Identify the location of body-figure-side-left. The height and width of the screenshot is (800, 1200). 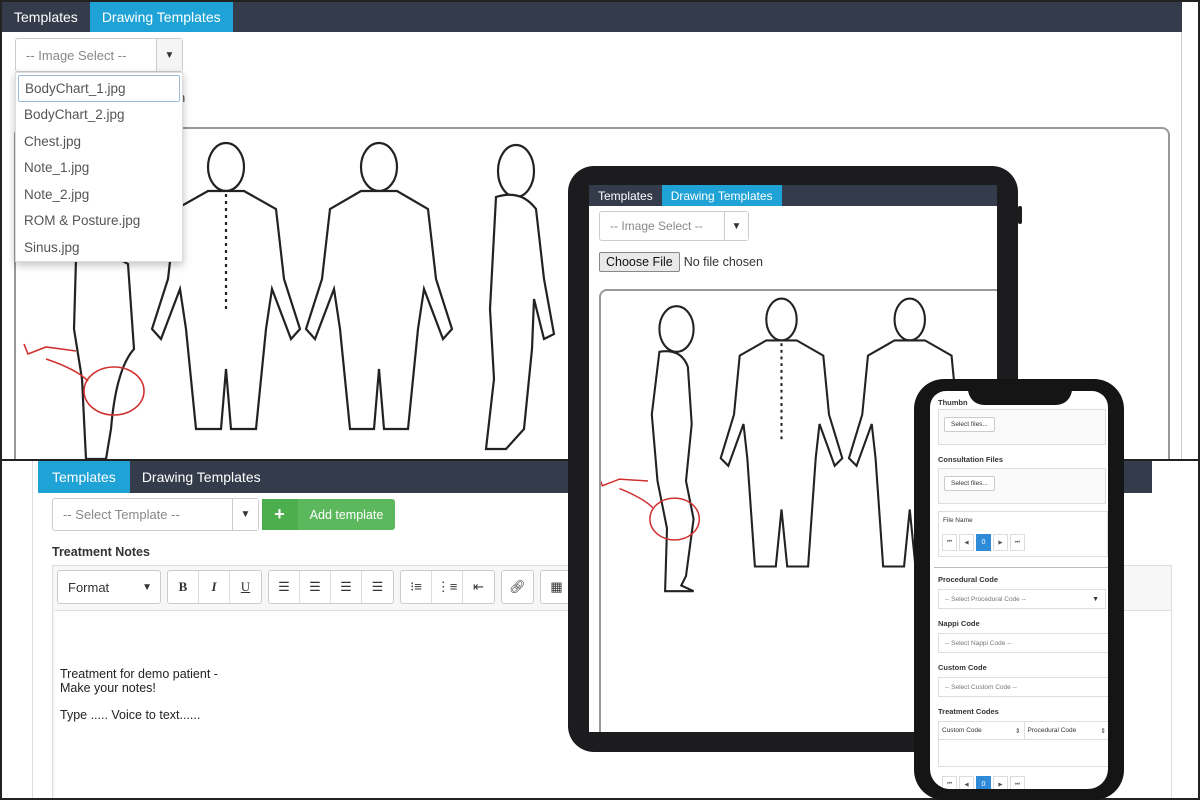
(651, 449).